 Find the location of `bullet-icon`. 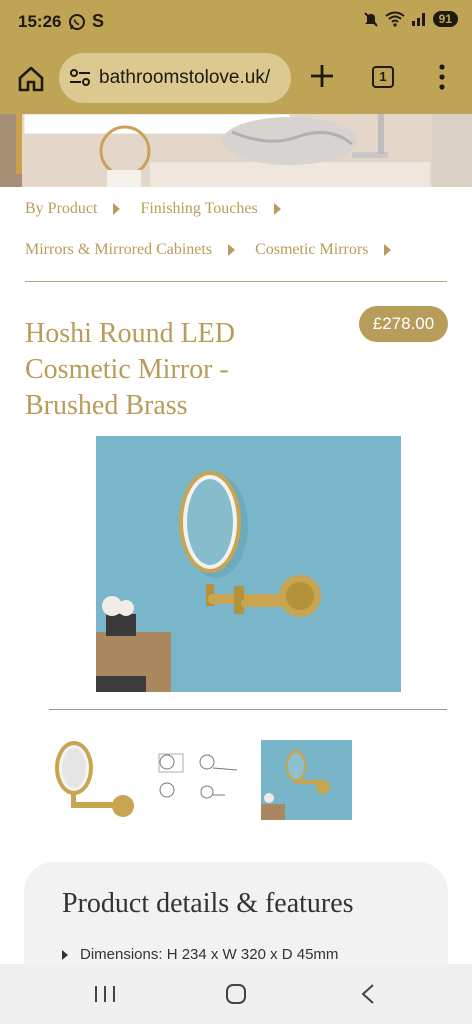

bullet-icon is located at coordinates (65, 954).